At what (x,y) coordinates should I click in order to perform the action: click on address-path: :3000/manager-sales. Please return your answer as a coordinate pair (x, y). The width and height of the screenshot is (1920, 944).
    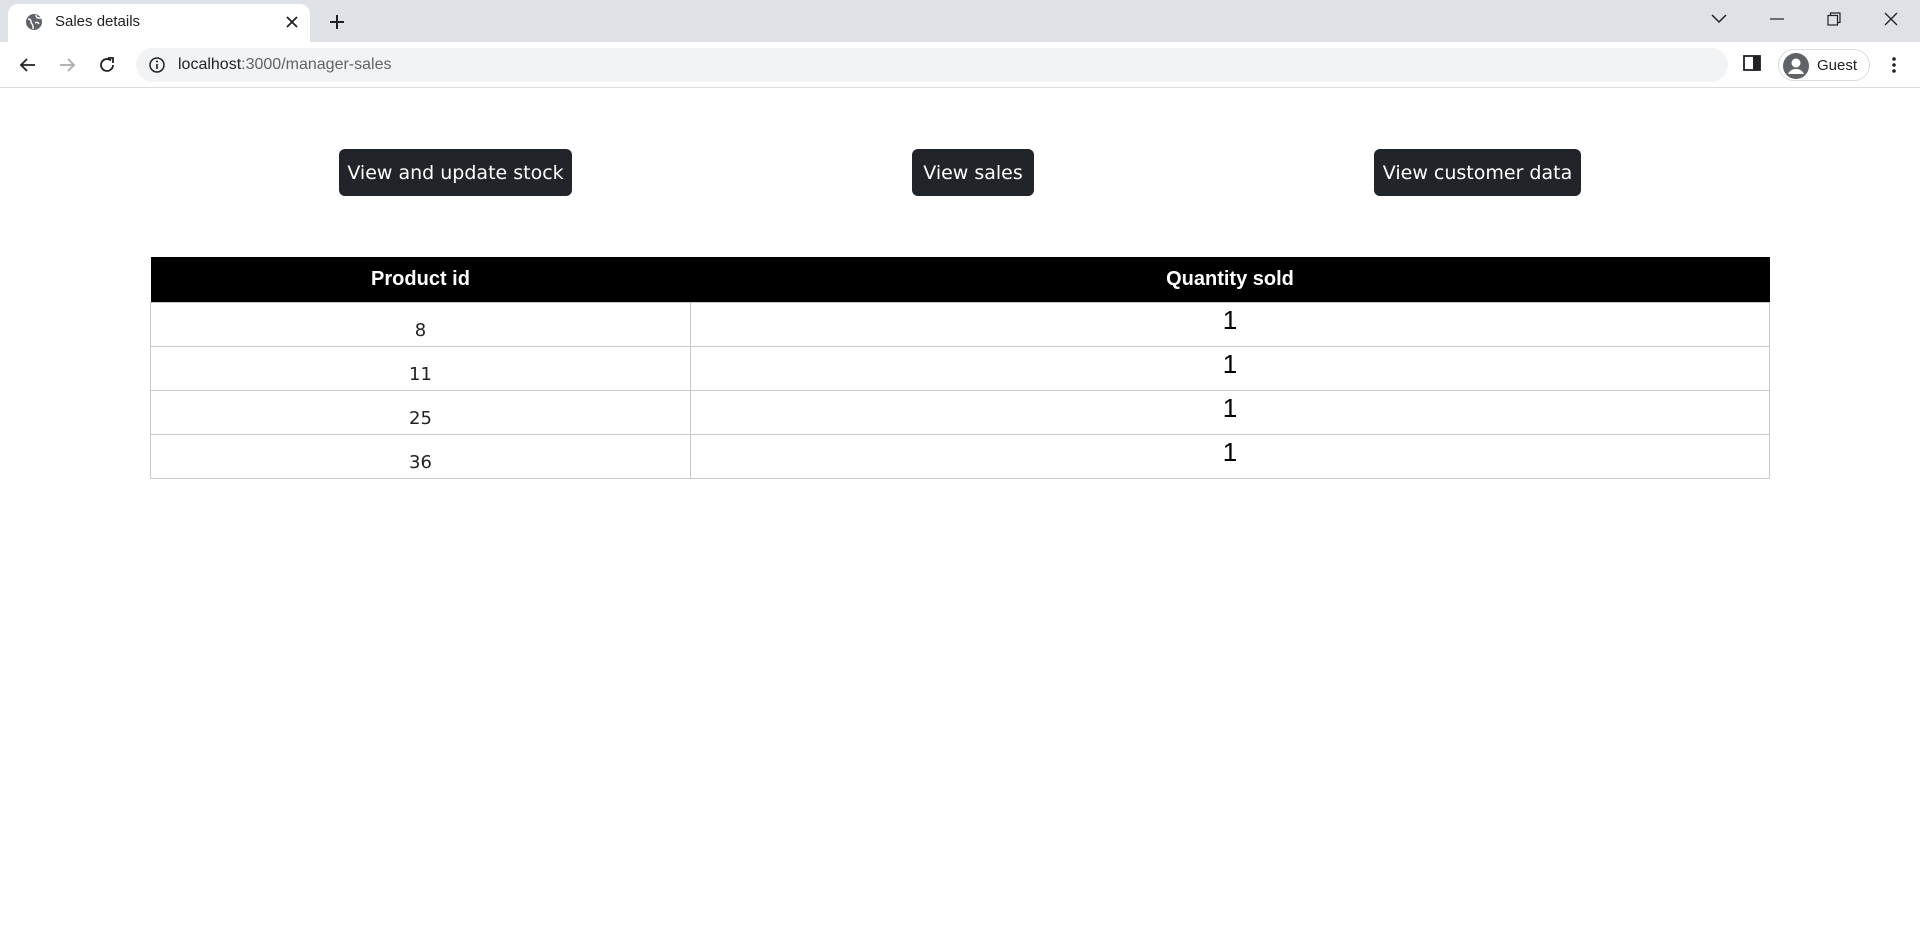
    Looking at the image, I should click on (316, 64).